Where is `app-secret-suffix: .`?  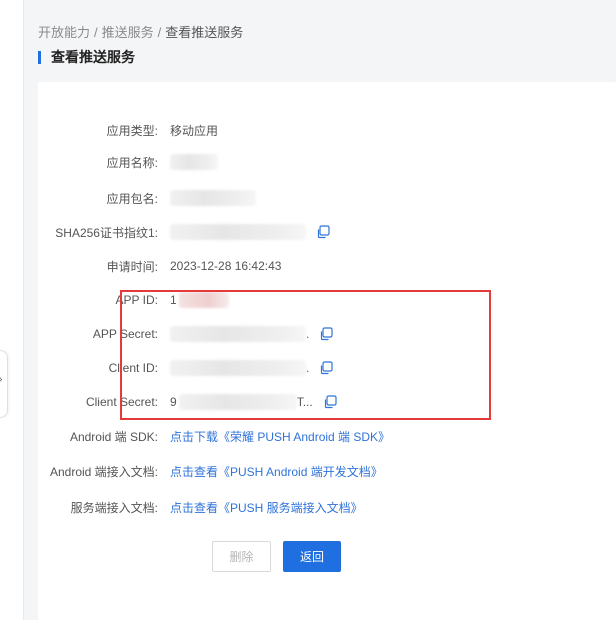
app-secret-suffix: . is located at coordinates (308, 334).